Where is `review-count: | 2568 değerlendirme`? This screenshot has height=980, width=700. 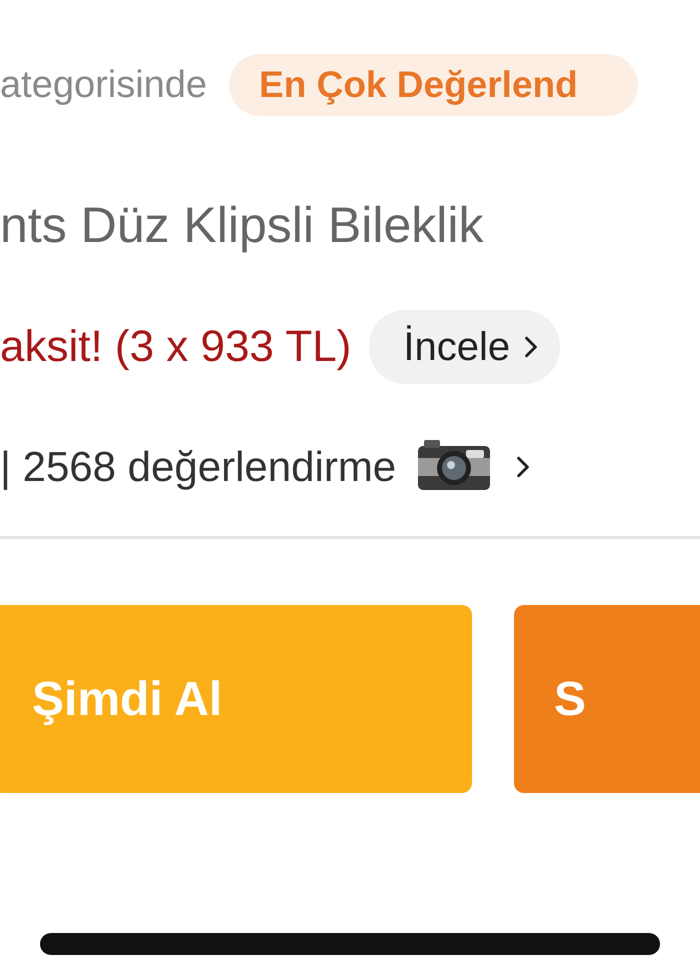
review-count: | 2568 değerlendirme is located at coordinates (198, 467).